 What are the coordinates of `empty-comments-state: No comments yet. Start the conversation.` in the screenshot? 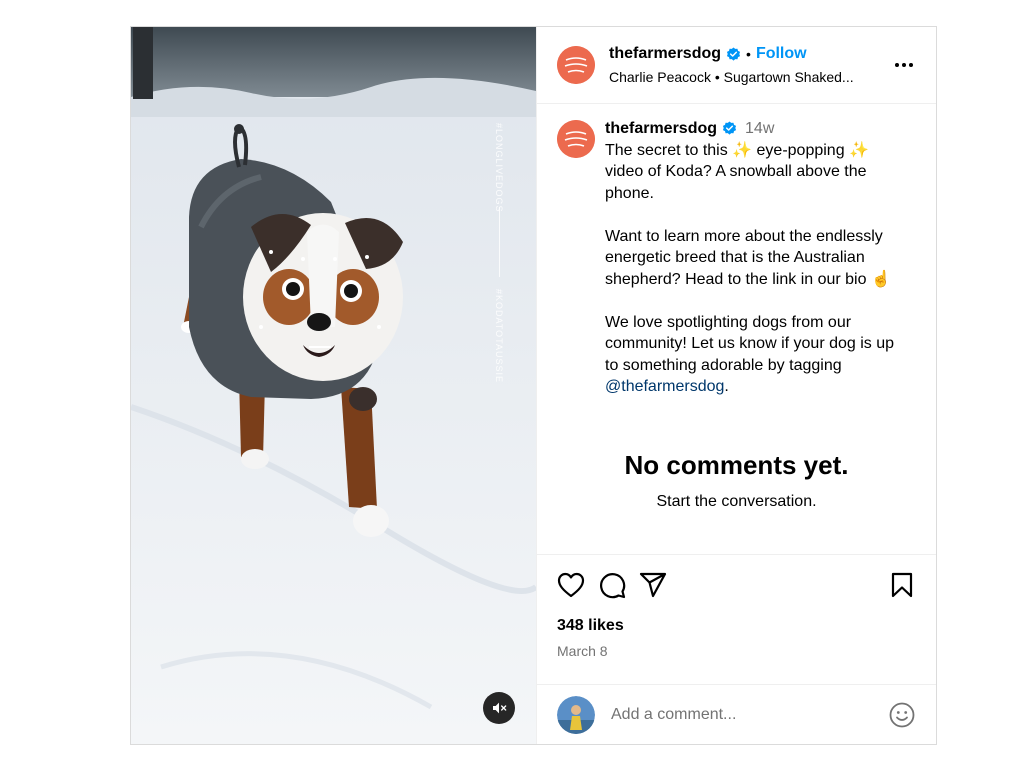 It's located at (736, 480).